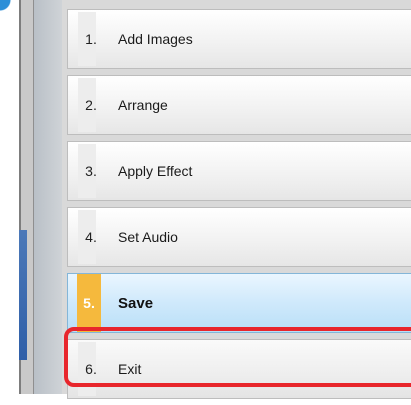 This screenshot has height=405, width=411. I want to click on corner-decoration-icon, so click(9, 9).